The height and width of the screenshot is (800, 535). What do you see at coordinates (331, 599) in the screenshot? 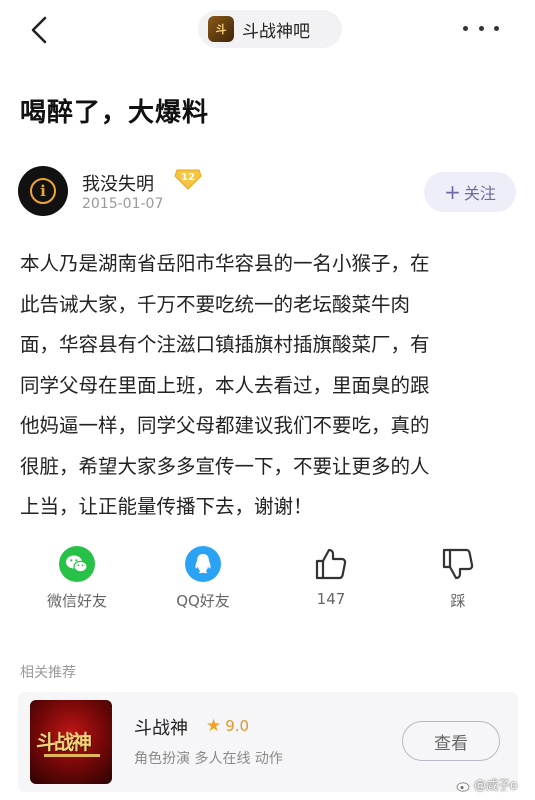
I see `like-count: 147` at bounding box center [331, 599].